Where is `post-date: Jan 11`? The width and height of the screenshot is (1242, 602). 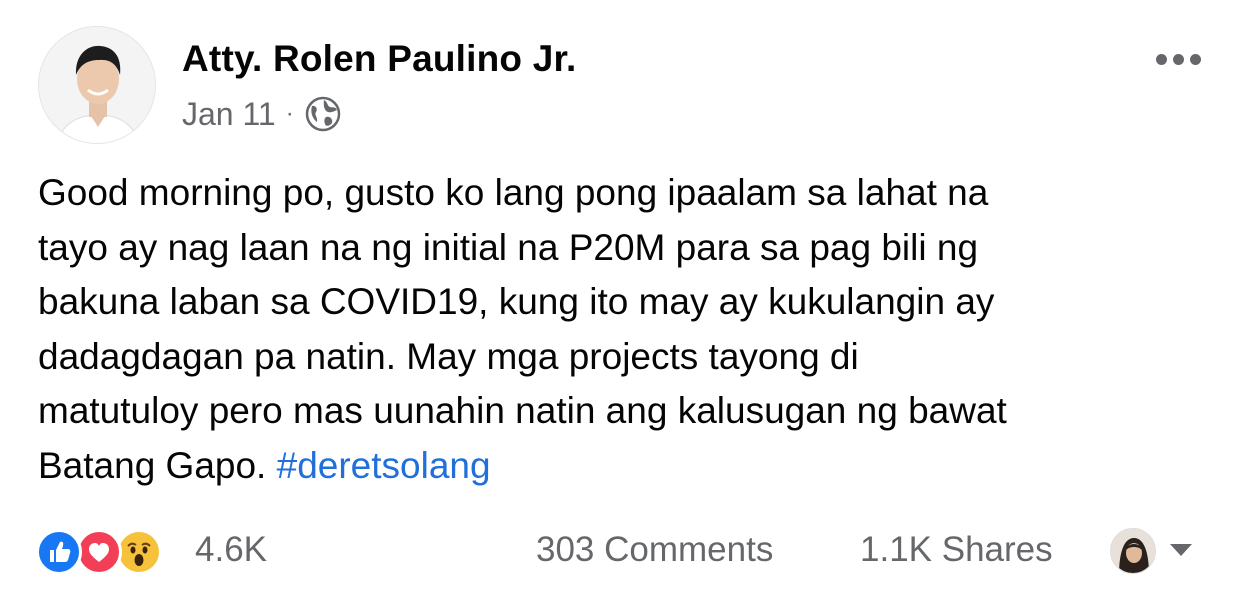 post-date: Jan 11 is located at coordinates (229, 114).